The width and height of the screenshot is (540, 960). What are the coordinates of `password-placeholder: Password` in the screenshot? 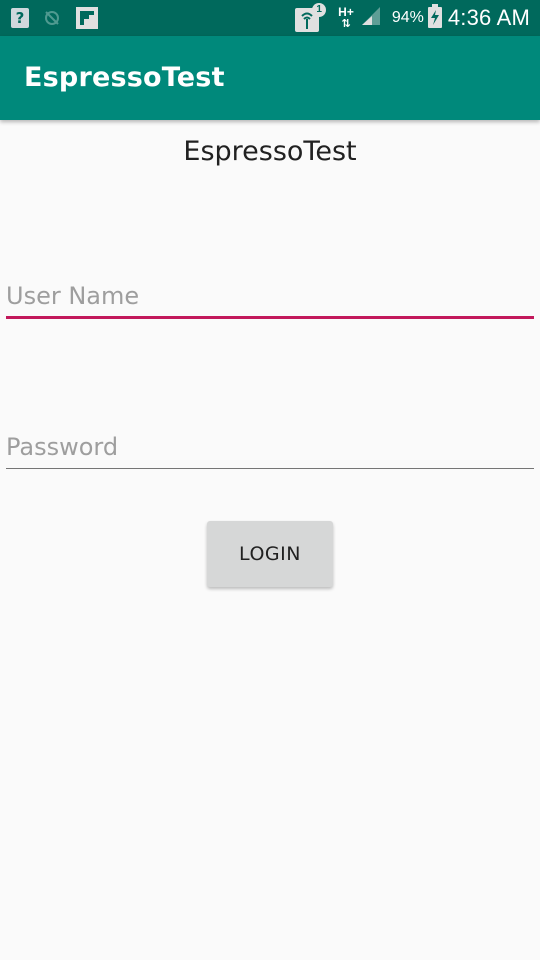 It's located at (62, 447).